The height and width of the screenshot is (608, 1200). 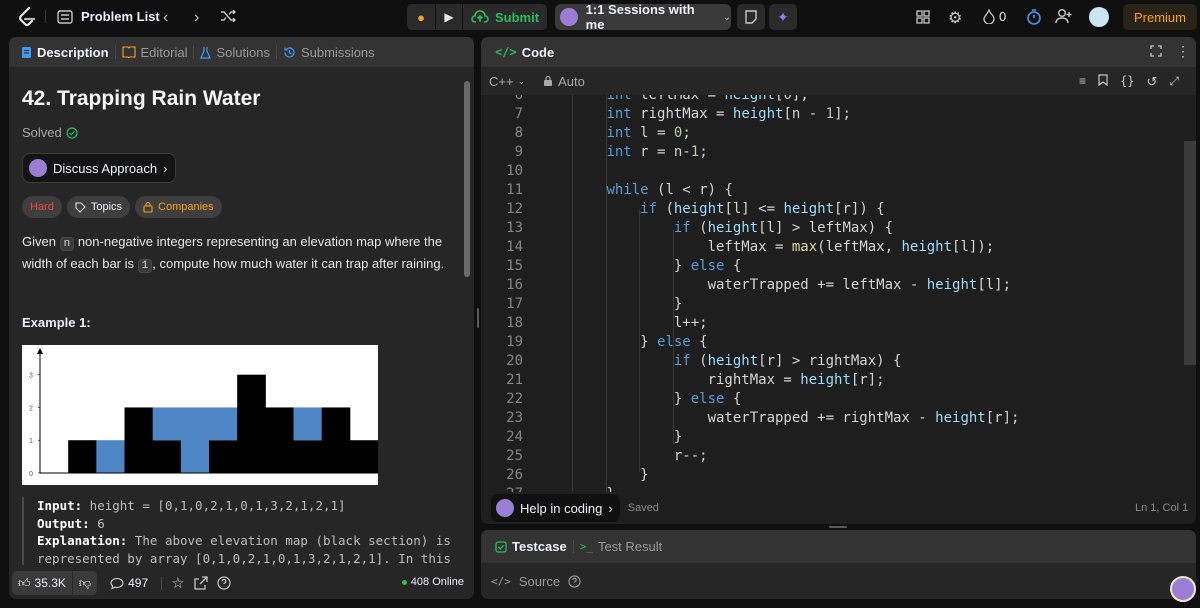 What do you see at coordinates (478, 318) in the screenshot?
I see `panel-resize-handle` at bounding box center [478, 318].